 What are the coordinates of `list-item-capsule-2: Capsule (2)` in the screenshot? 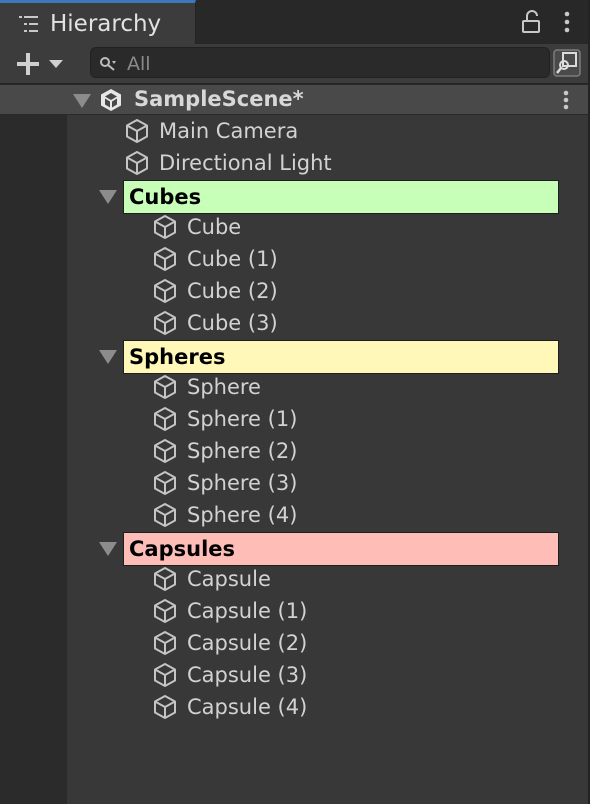 It's located at (352, 643).